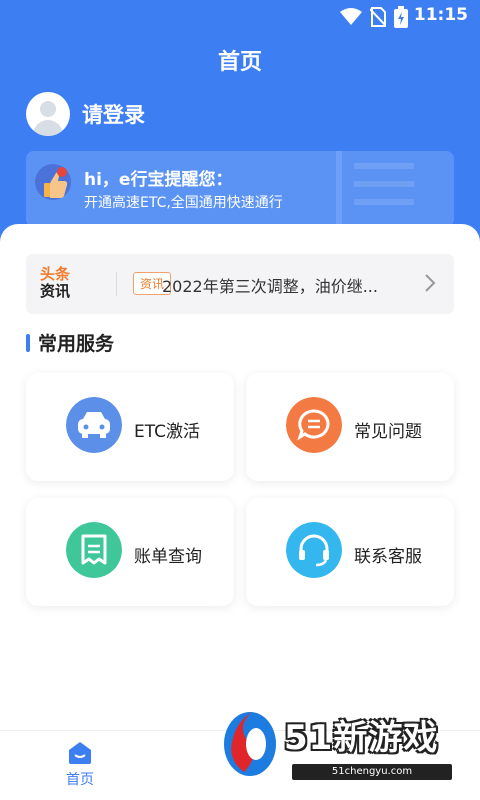 This screenshot has width=480, height=800. Describe the element at coordinates (130, 427) in the screenshot. I see `service-etc-activate: ETC激活` at that location.